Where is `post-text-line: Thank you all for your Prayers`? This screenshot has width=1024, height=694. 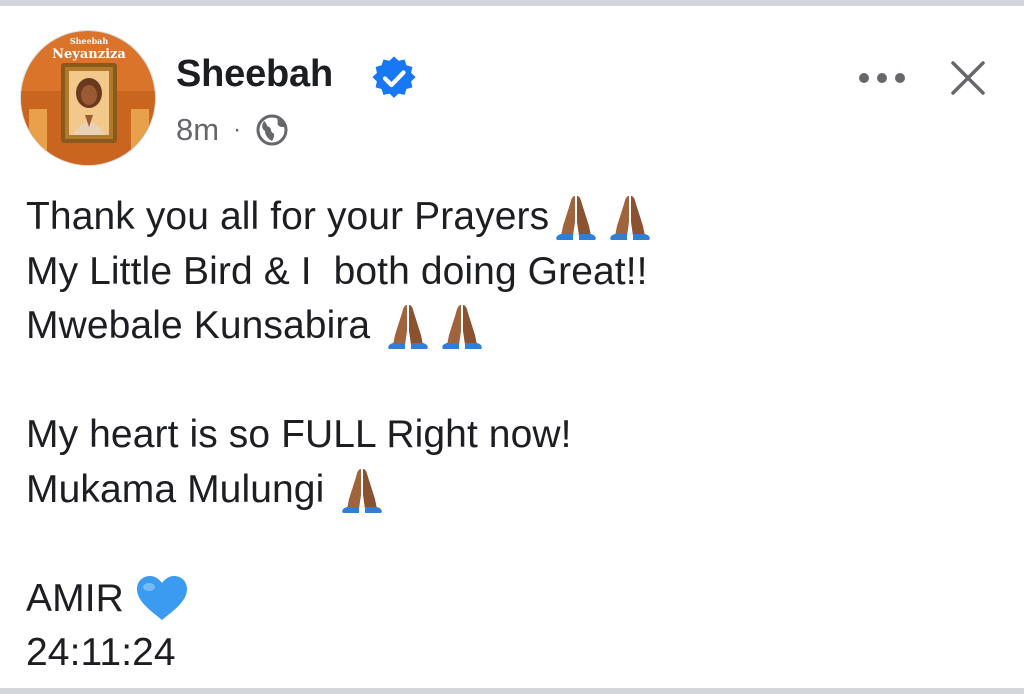
post-text-line: Thank you all for your Prayers is located at coordinates (516, 217).